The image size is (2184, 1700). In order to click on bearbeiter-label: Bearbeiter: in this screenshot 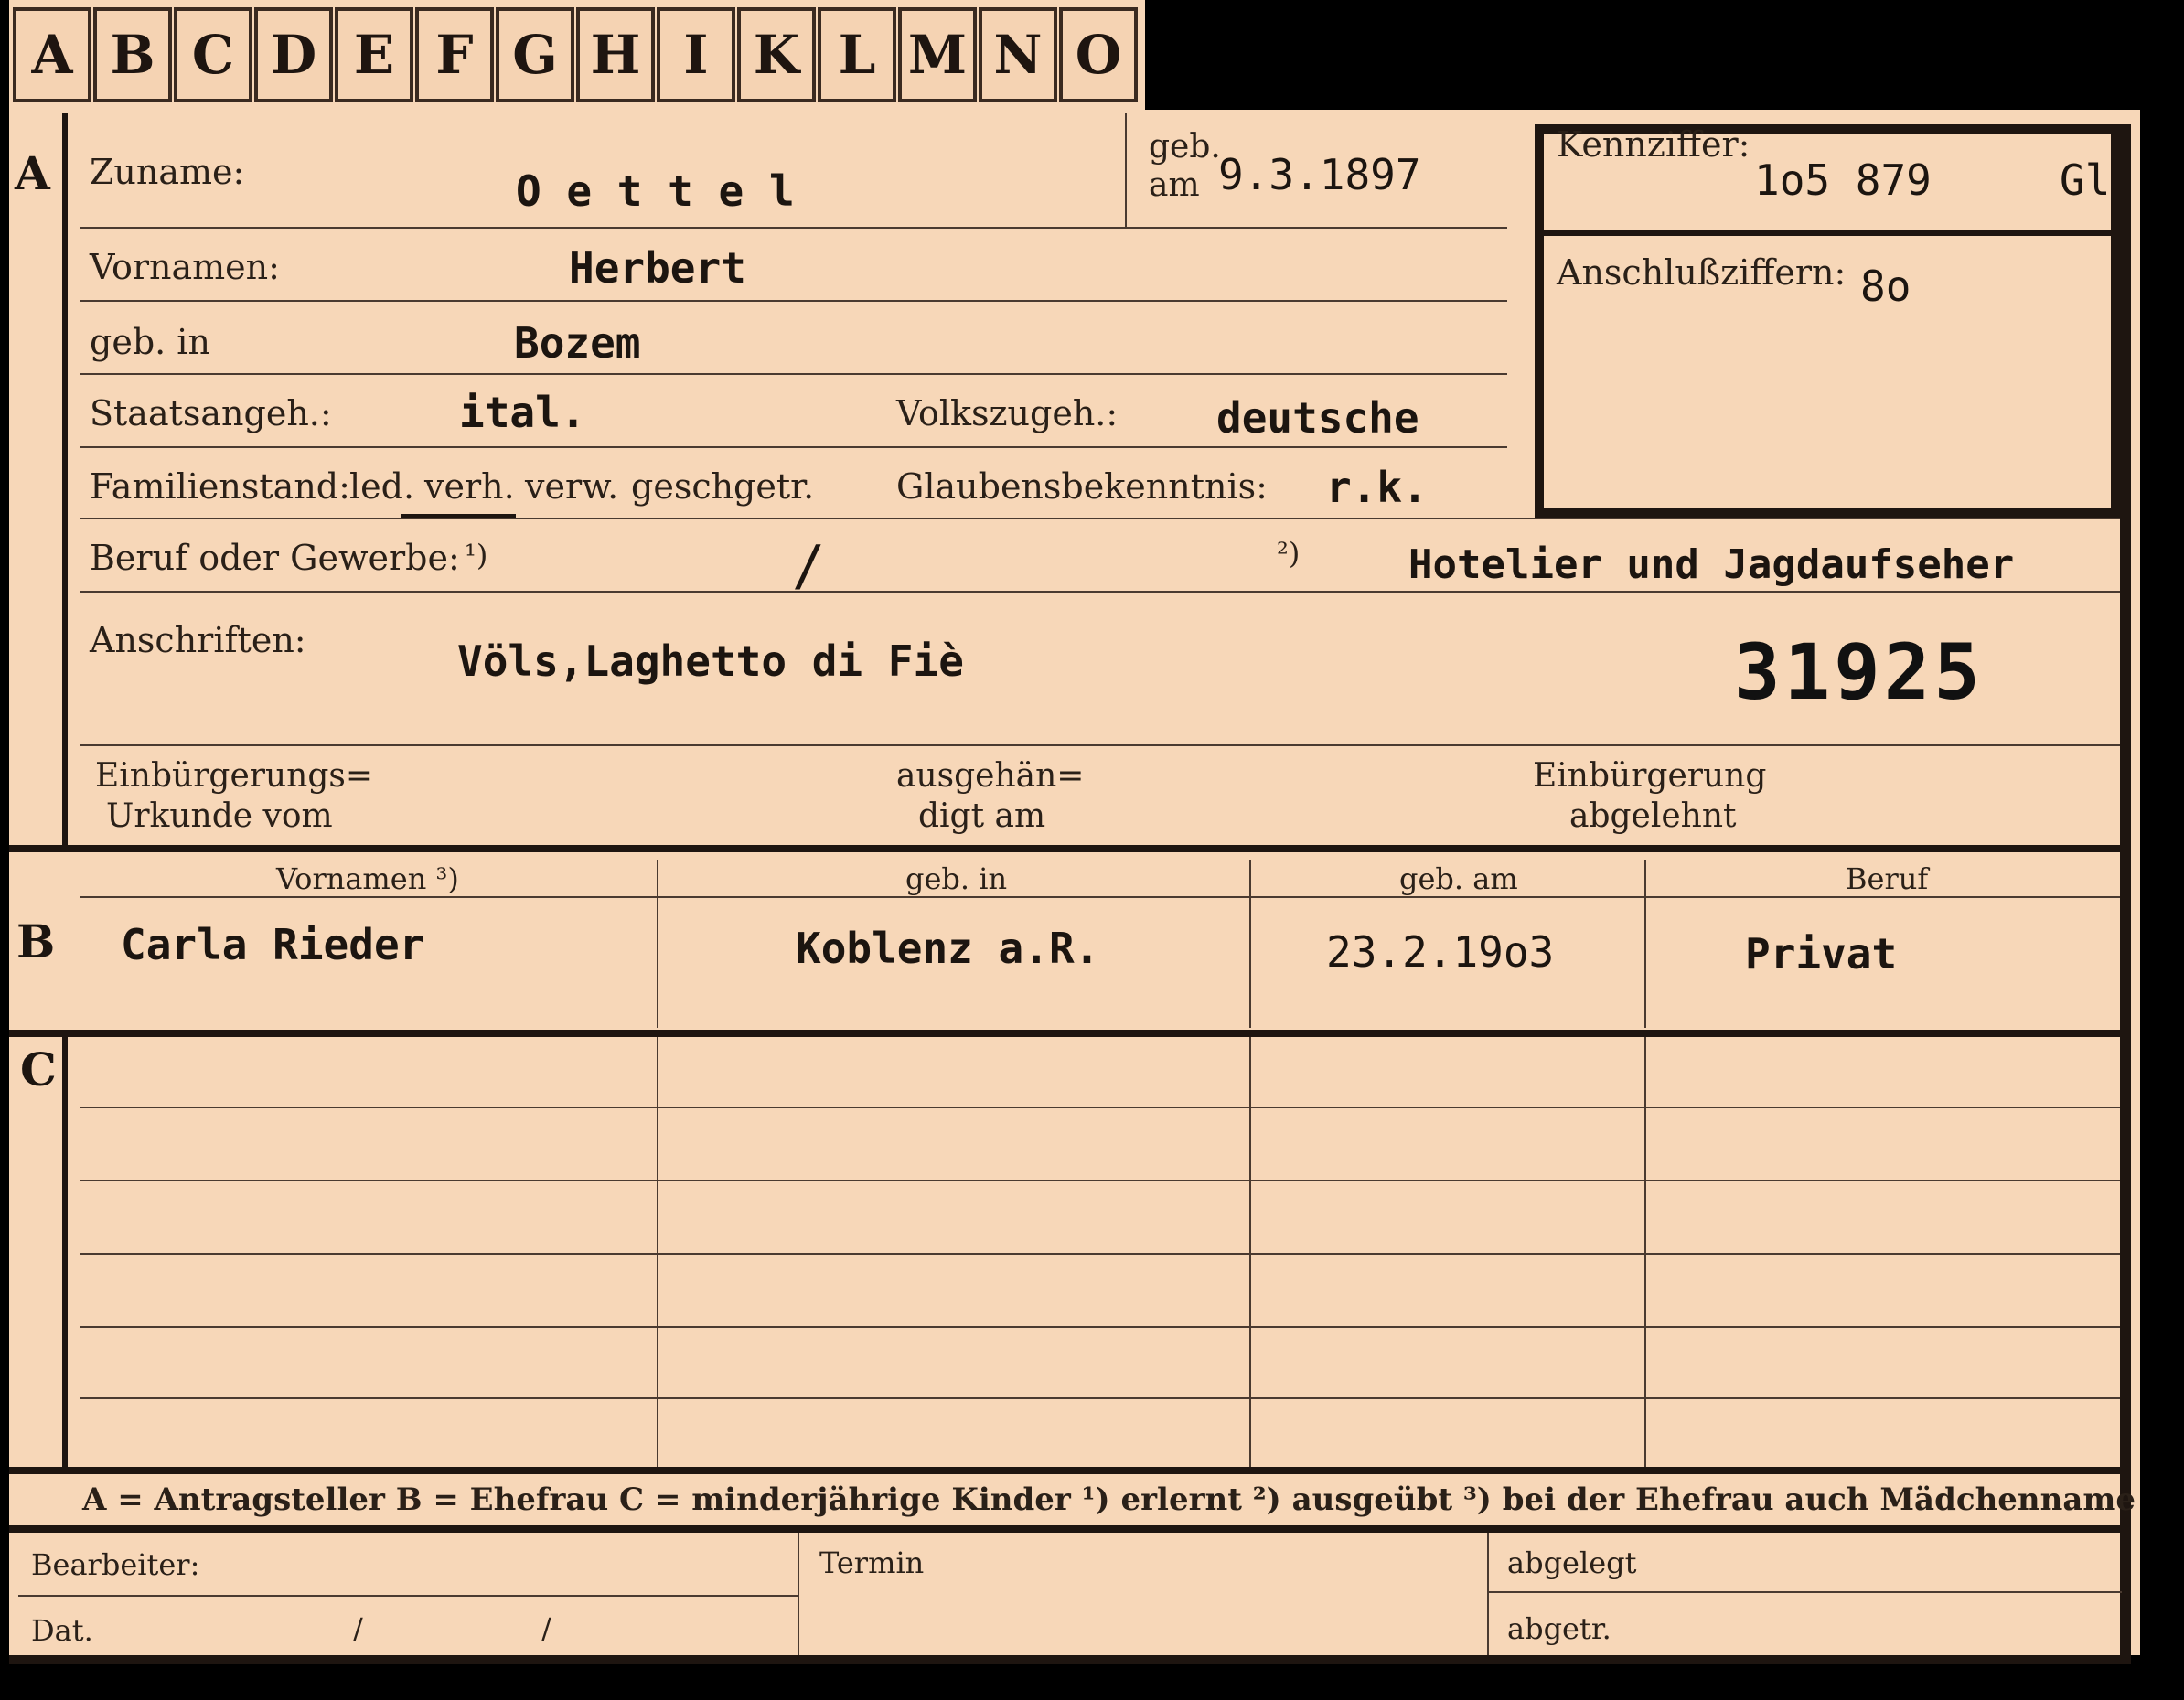, I will do `click(115, 1564)`.